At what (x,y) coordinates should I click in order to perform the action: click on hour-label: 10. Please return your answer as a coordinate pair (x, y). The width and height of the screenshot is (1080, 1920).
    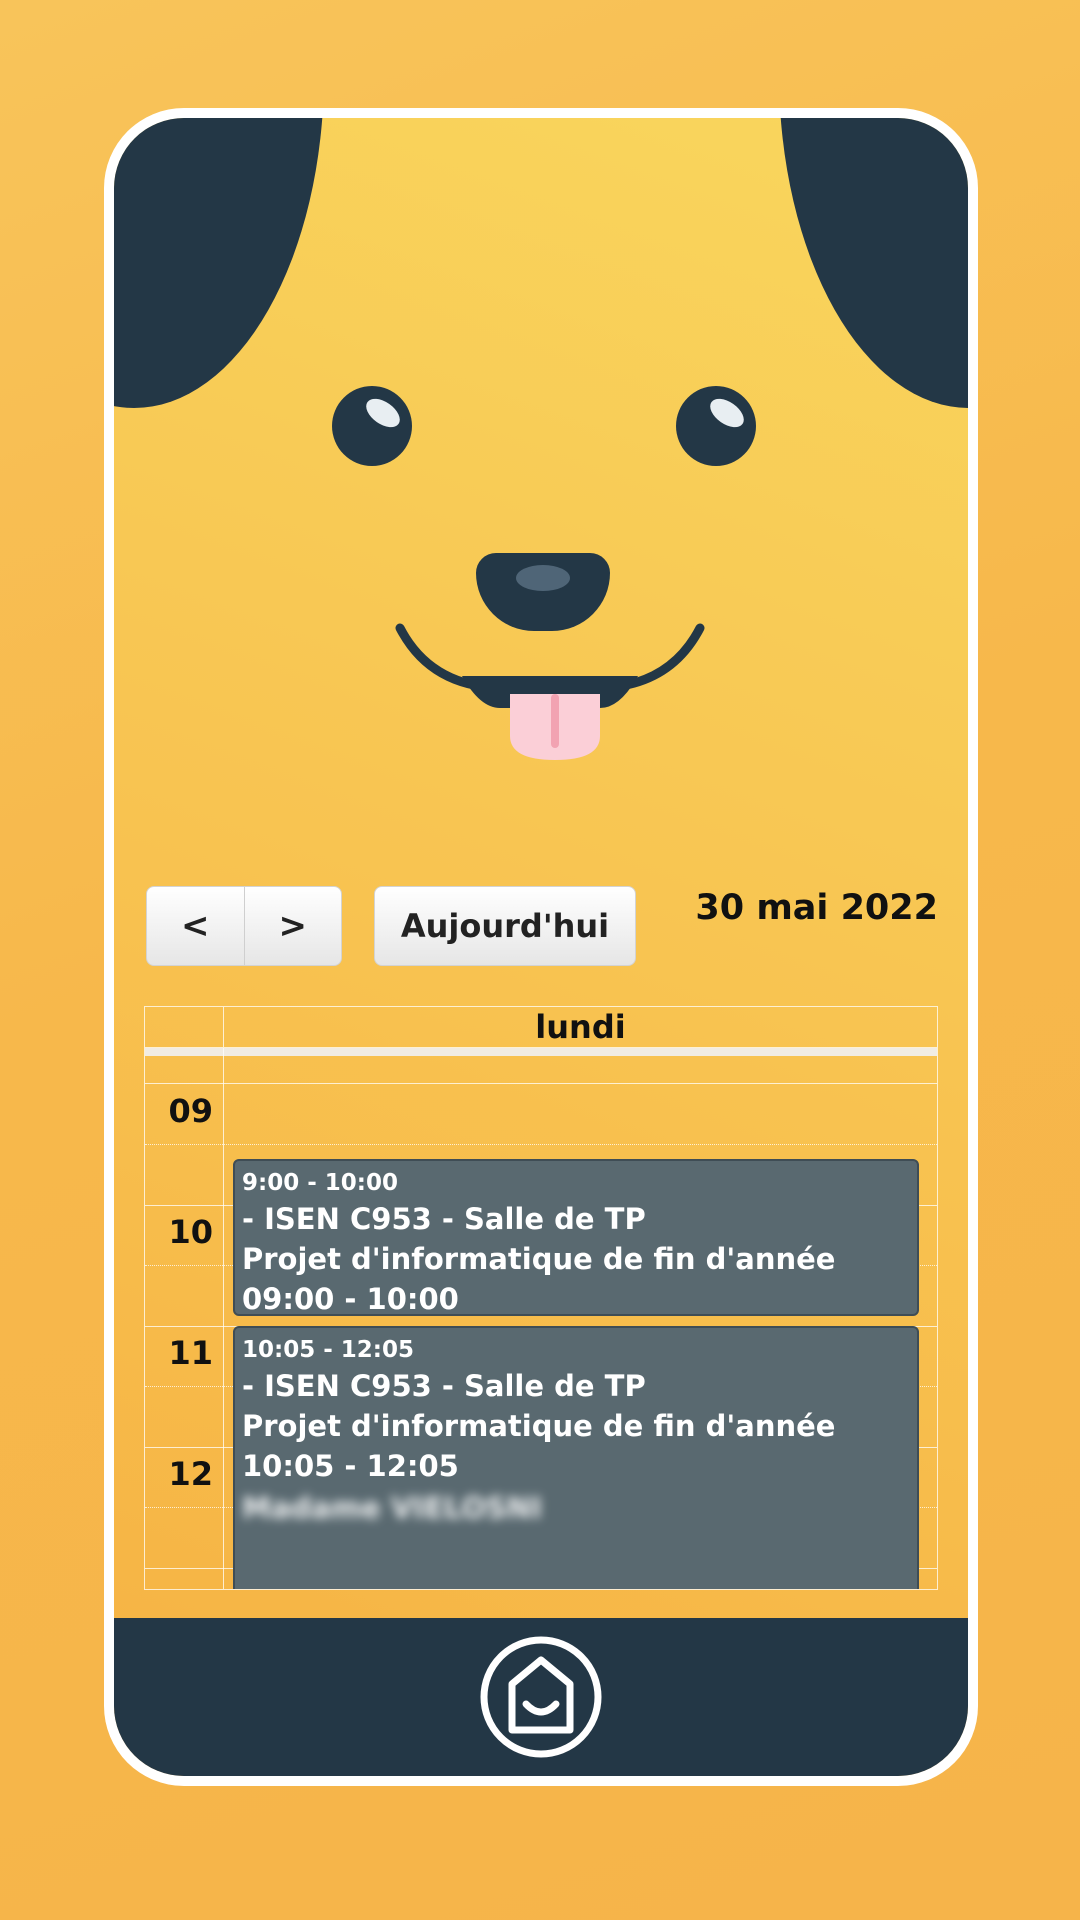
    Looking at the image, I should click on (190, 1232).